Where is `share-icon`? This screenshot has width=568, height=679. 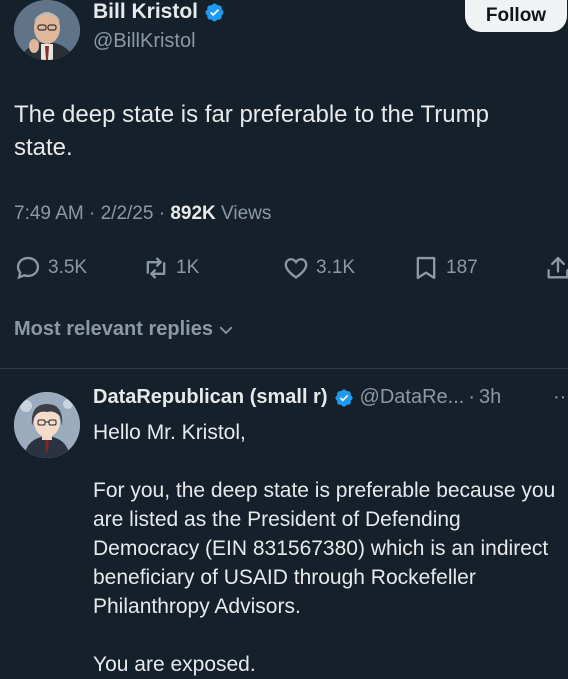
share-icon is located at coordinates (557, 267).